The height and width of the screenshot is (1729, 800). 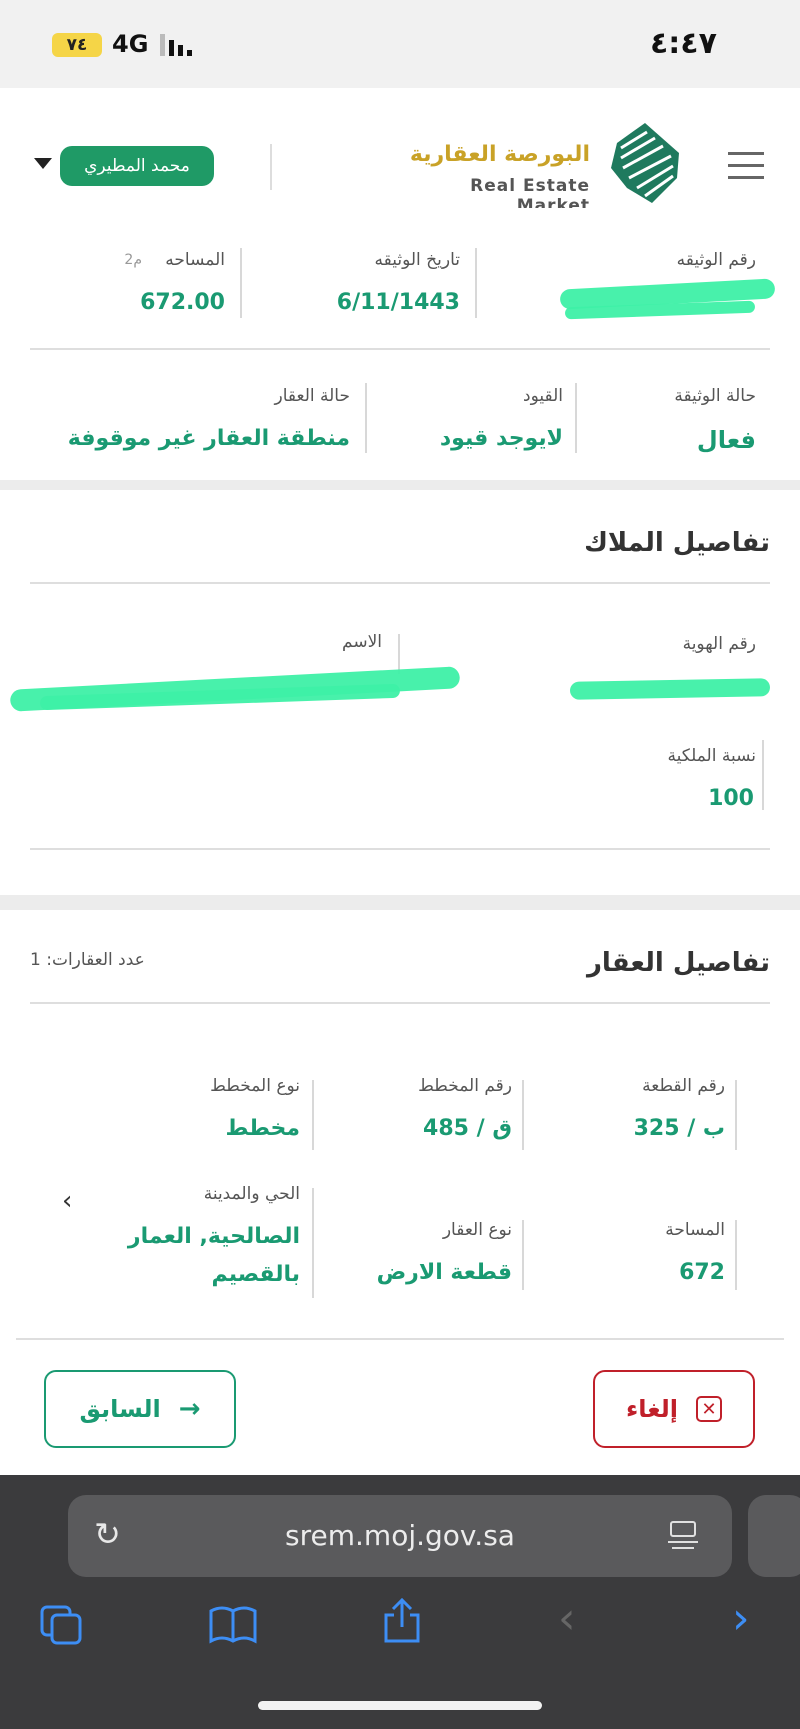 What do you see at coordinates (182, 302) in the screenshot?
I see `area-value: 672.00` at bounding box center [182, 302].